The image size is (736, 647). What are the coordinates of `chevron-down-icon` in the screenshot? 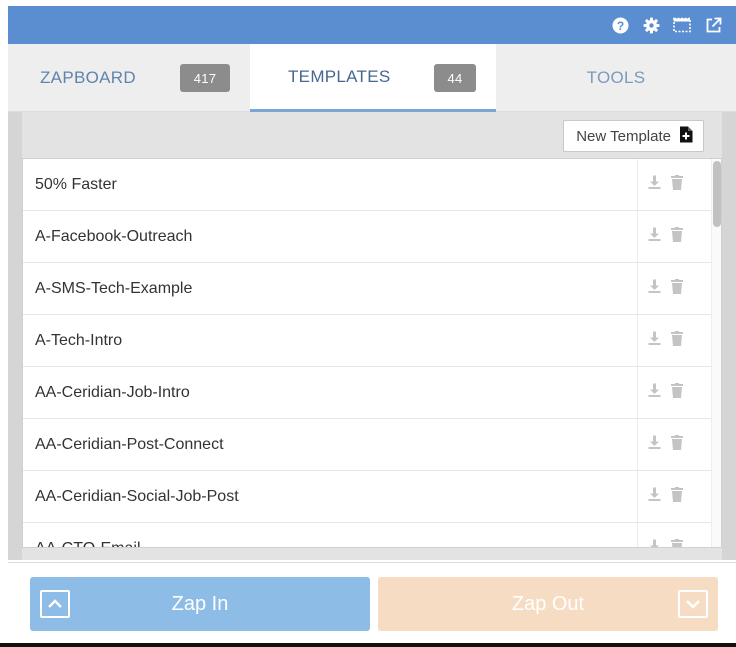 It's located at (693, 604).